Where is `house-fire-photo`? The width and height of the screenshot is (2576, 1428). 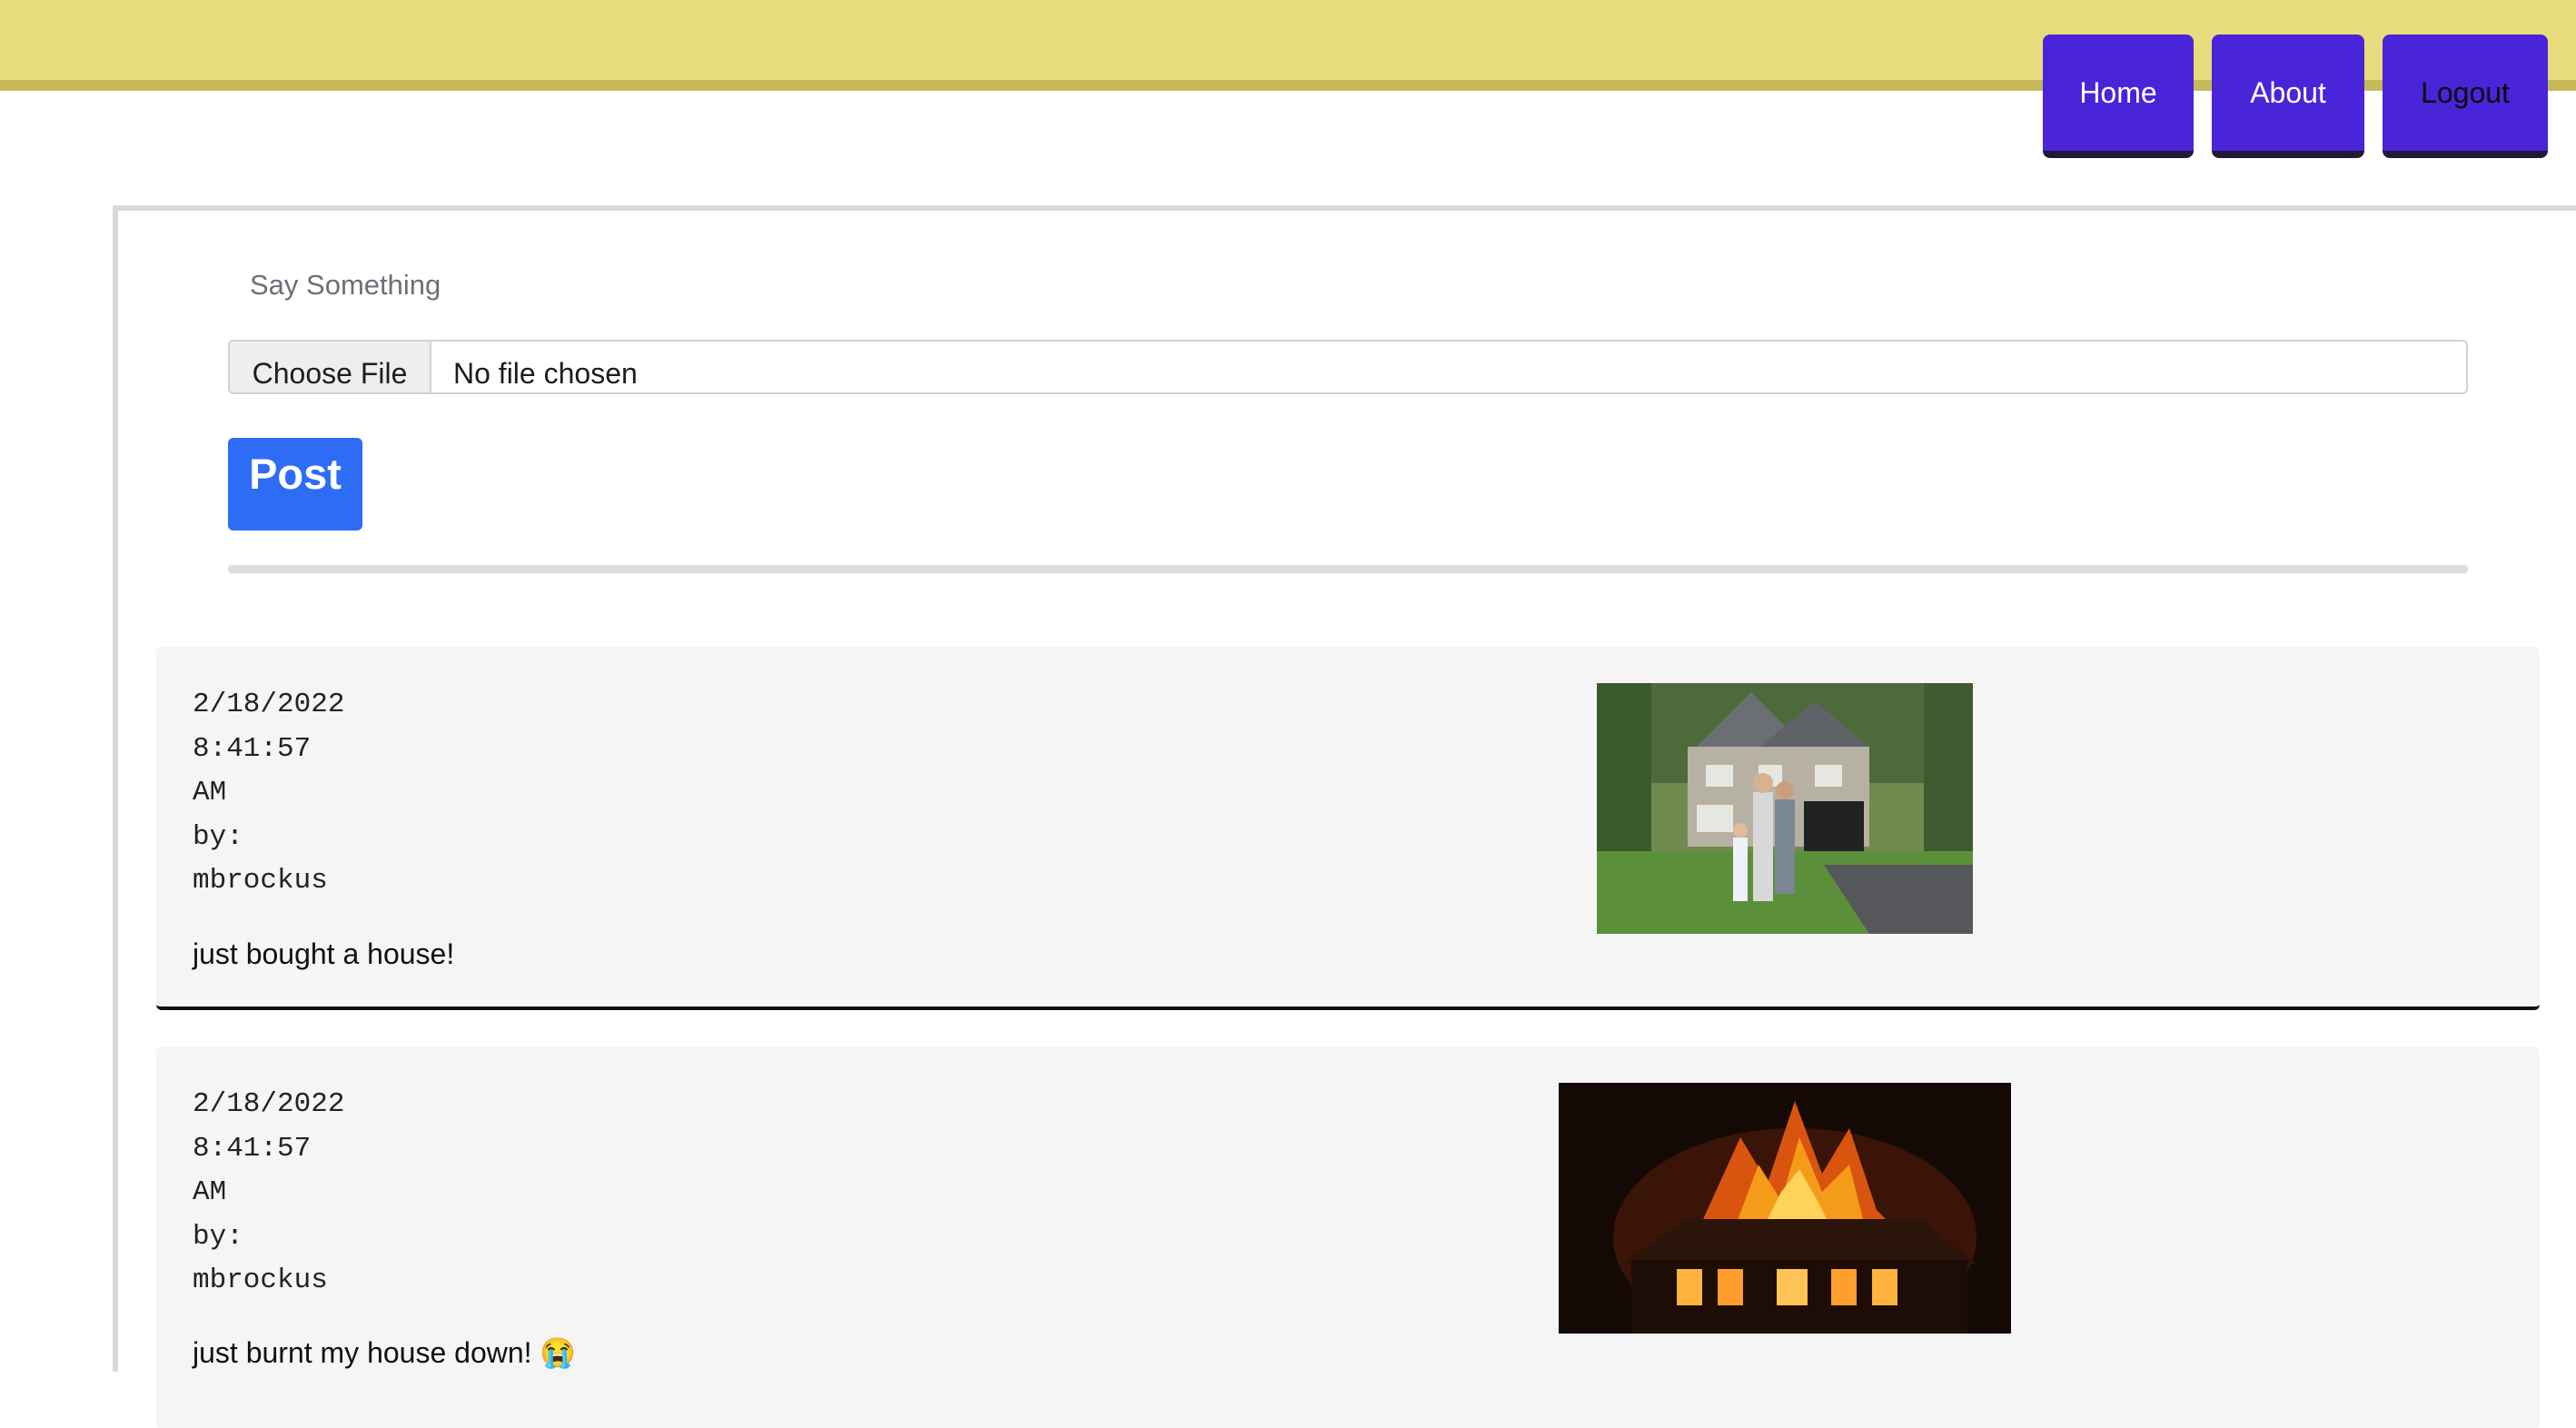 house-fire-photo is located at coordinates (1785, 1208).